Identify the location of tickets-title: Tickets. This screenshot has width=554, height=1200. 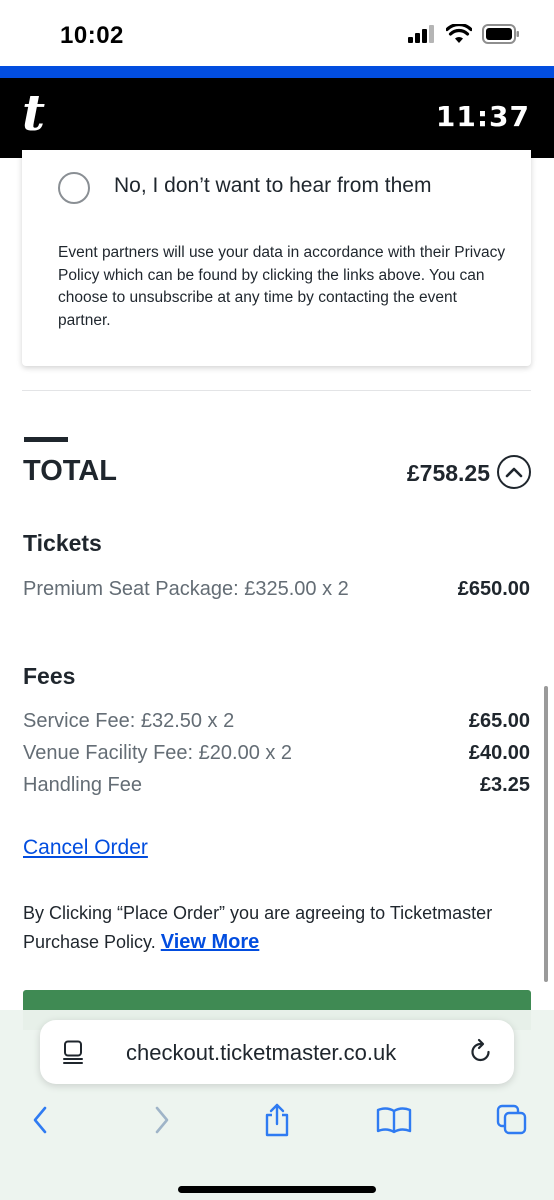
(62, 543).